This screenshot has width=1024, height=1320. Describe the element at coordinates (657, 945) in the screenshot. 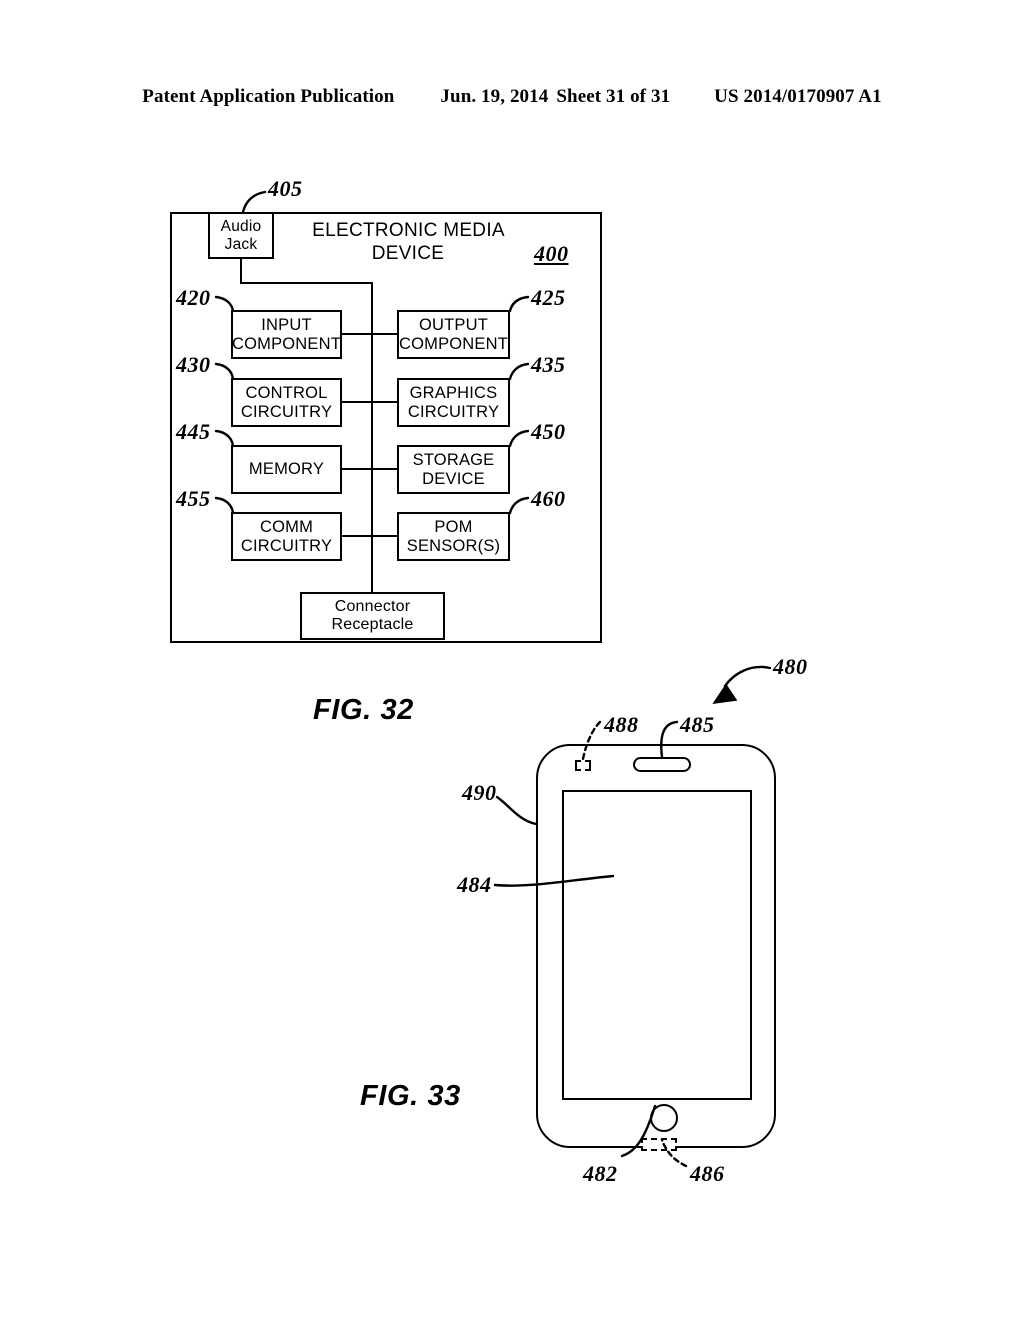

I see `phone-display` at that location.